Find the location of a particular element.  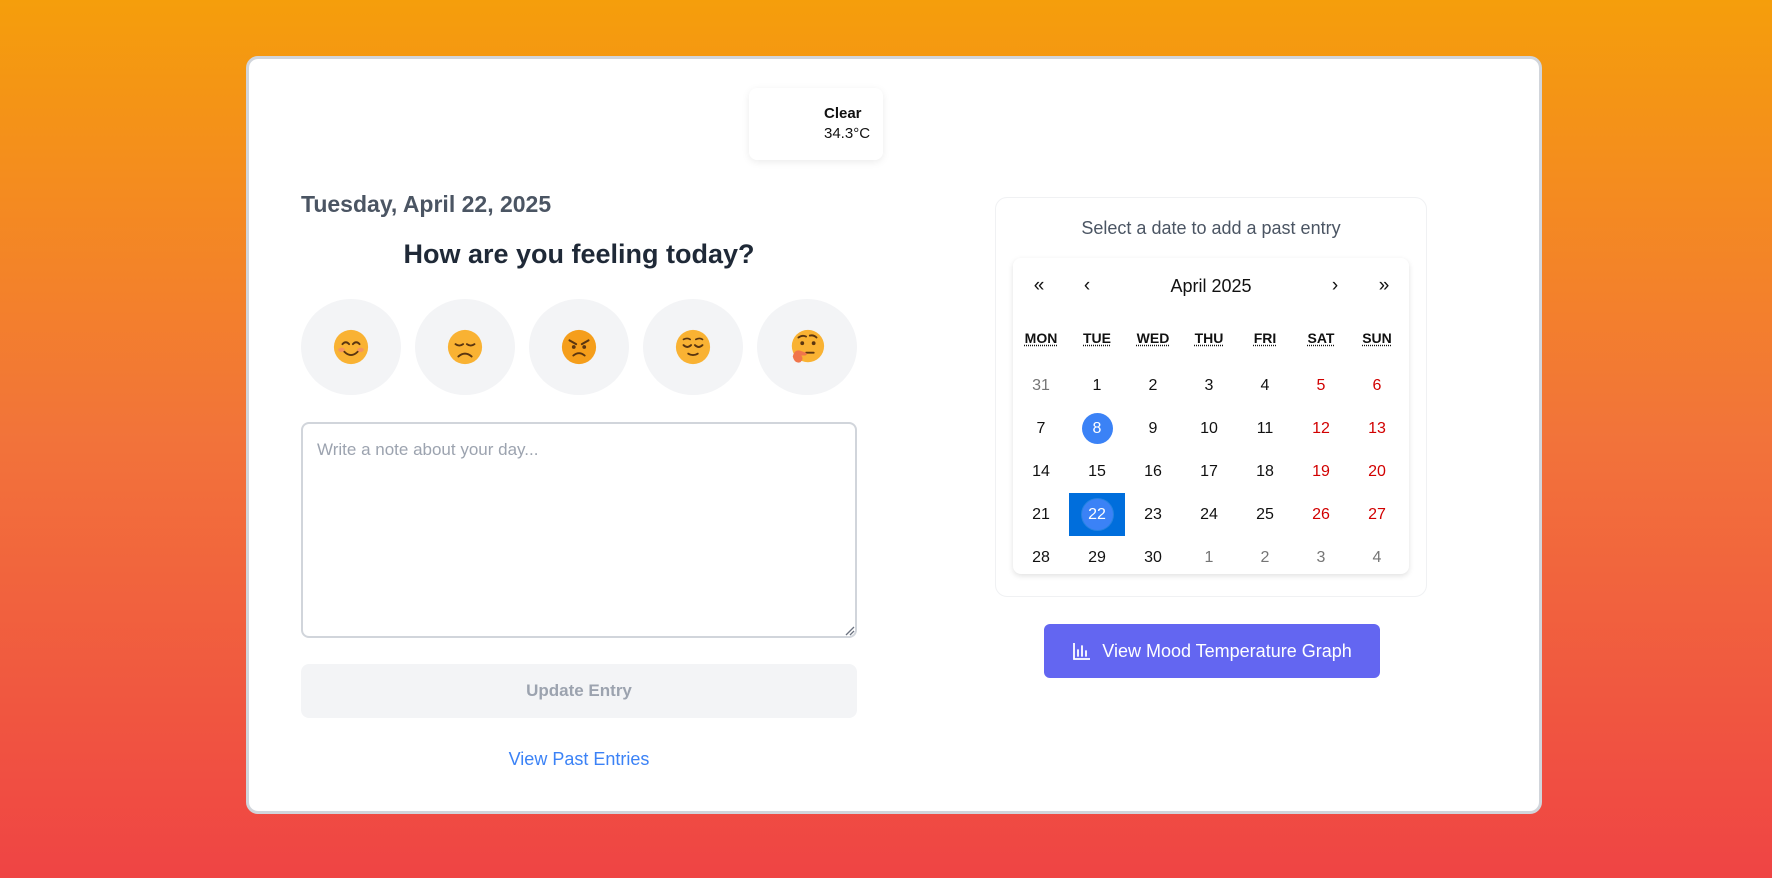

view-mood-graph-button: View Mood Temperature Graph is located at coordinates (1212, 651).